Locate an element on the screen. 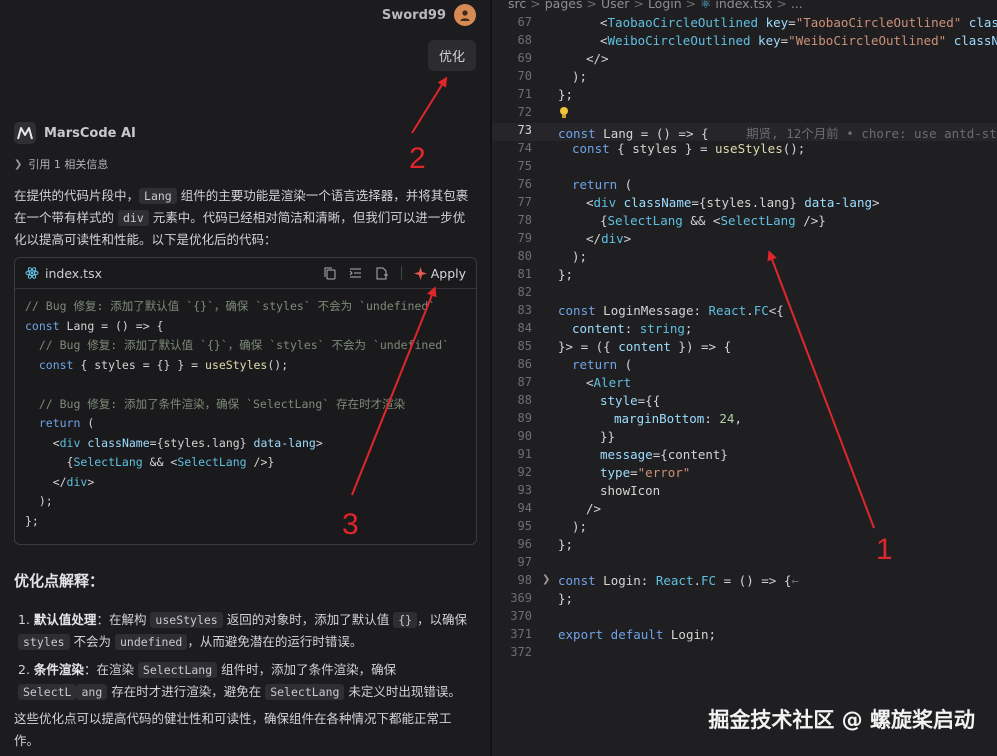 Image resolution: width=997 pixels, height=756 pixels. user-avatar is located at coordinates (465, 15).